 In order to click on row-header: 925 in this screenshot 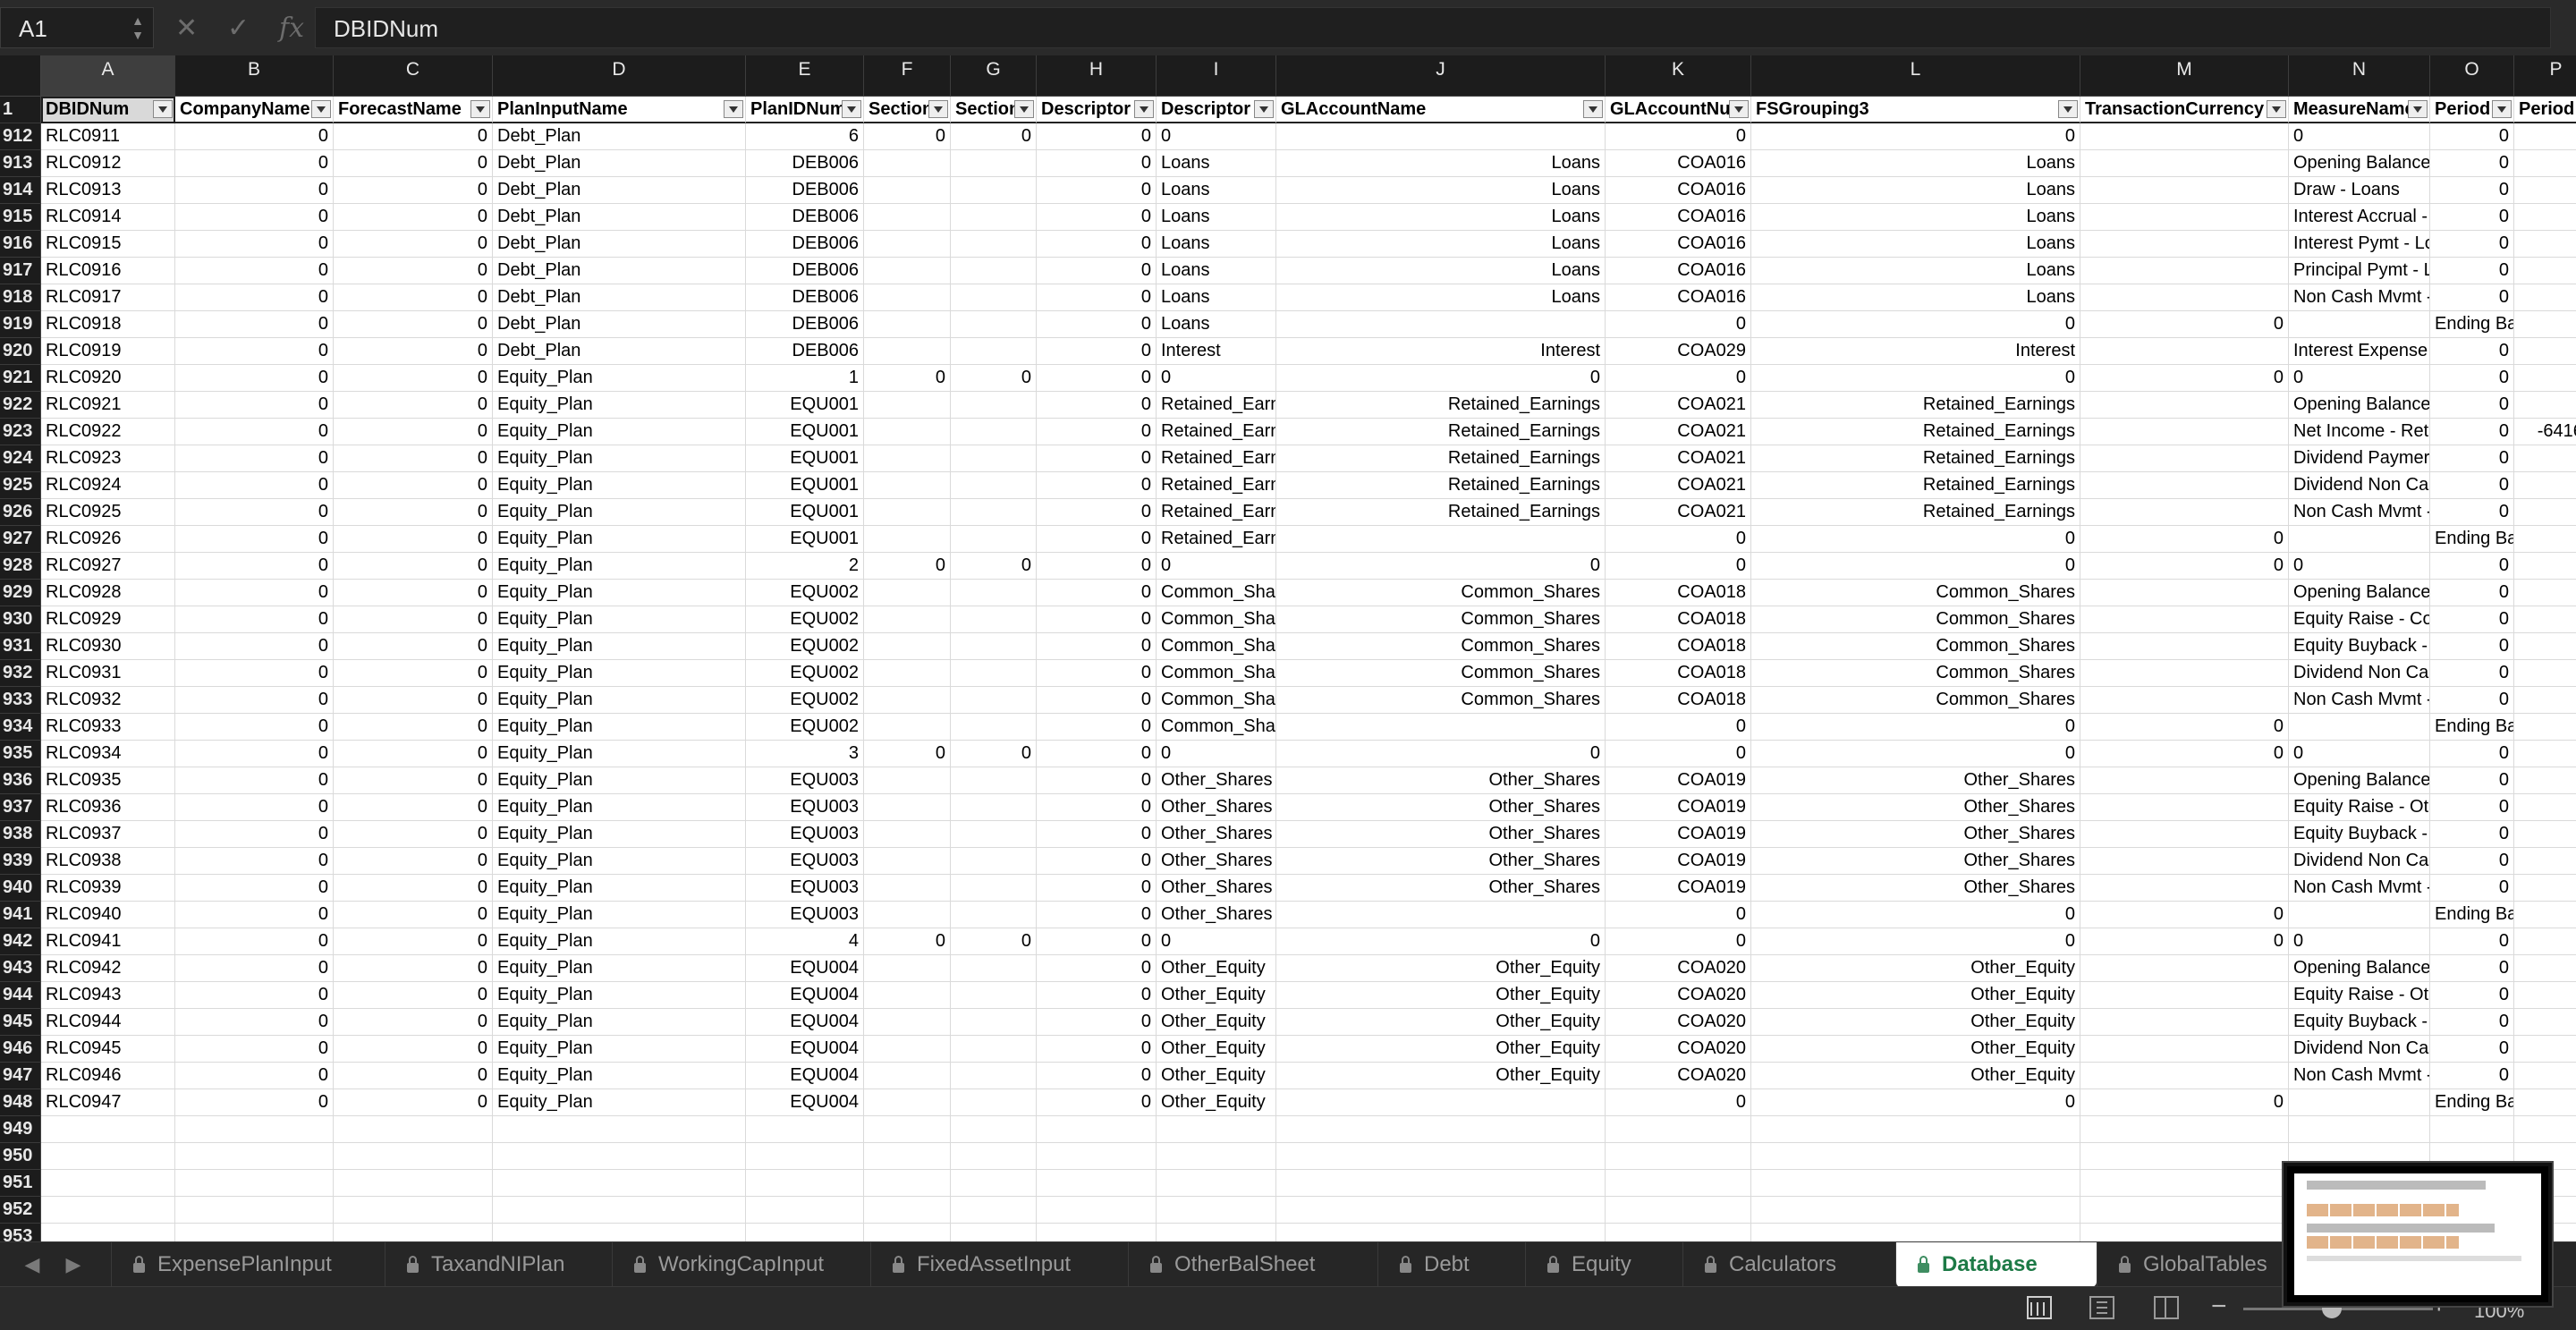, I will do `click(20, 486)`.